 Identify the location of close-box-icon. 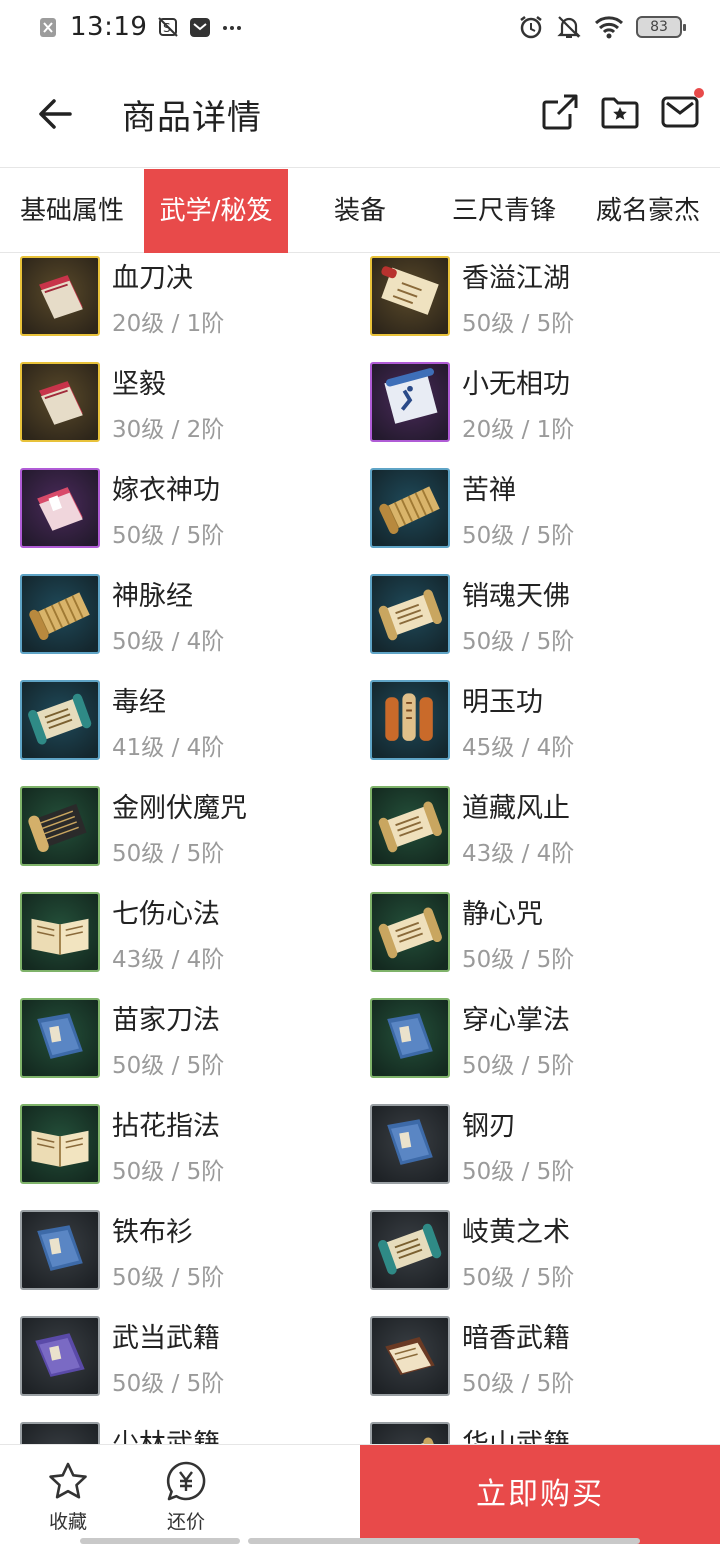
(48, 27).